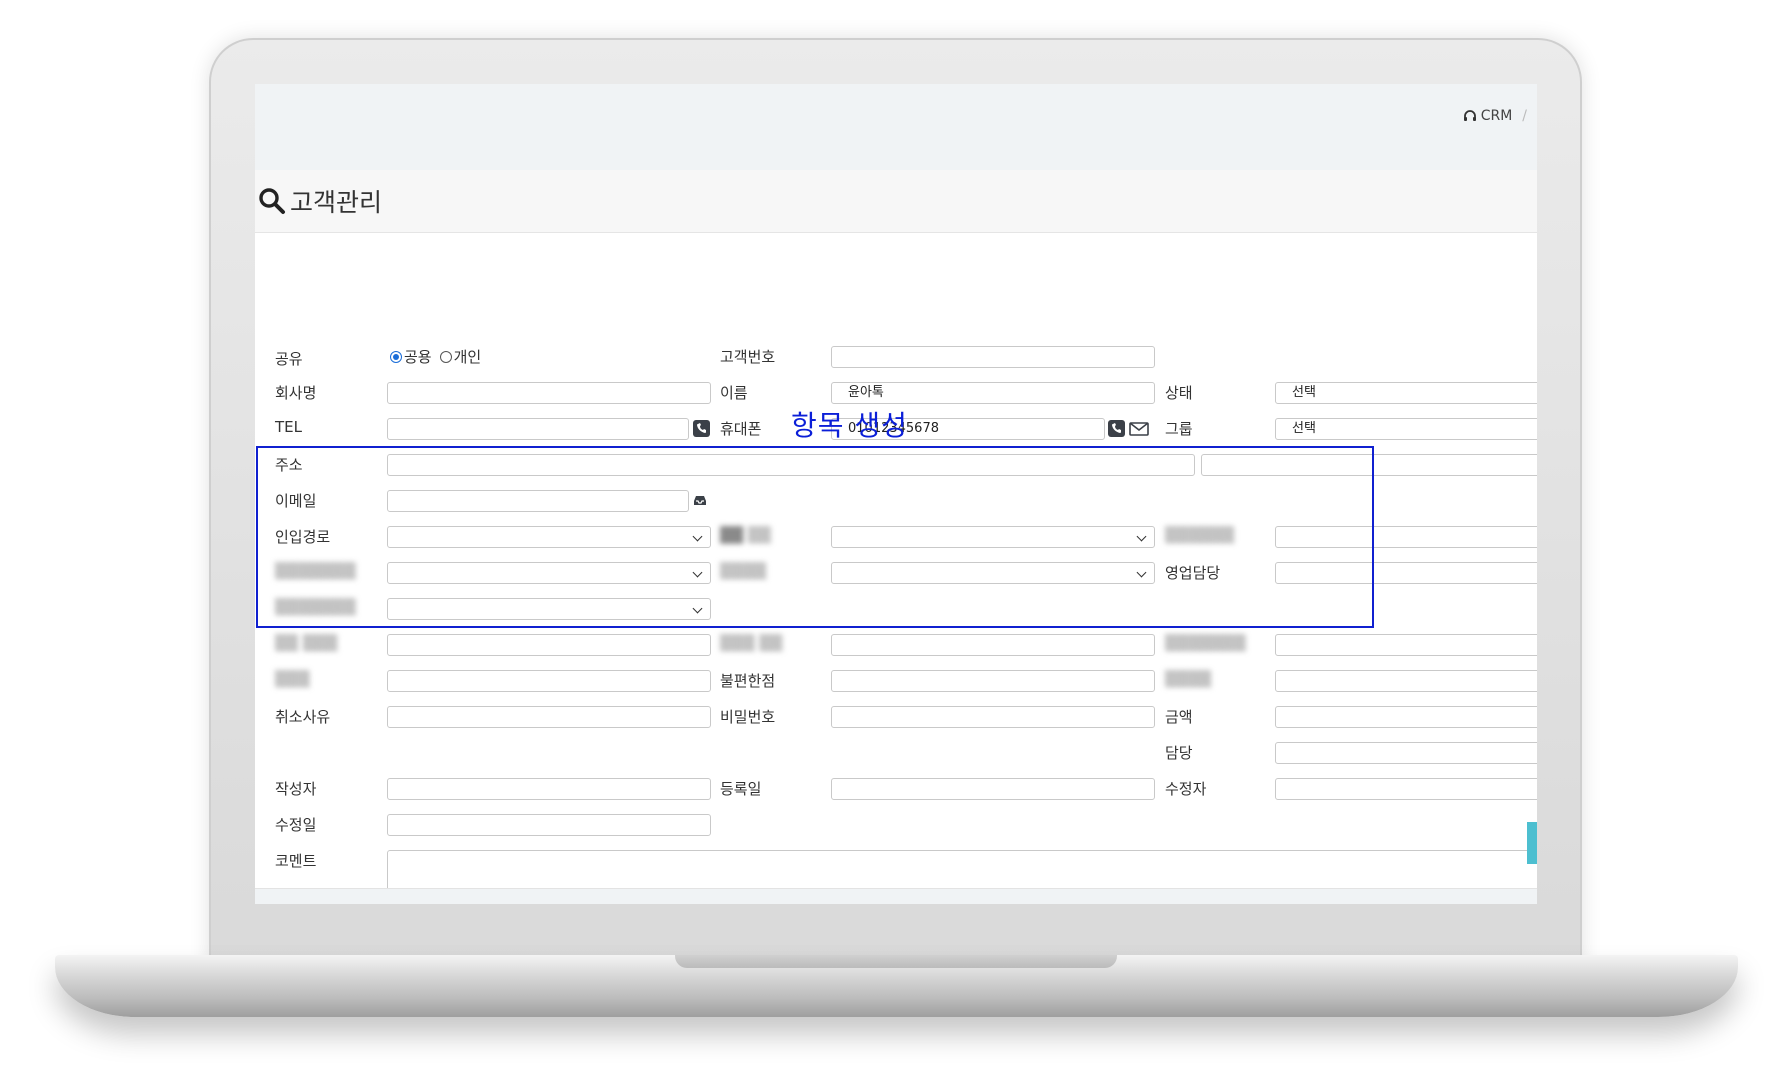 Image resolution: width=1783 pixels, height=1080 pixels. Describe the element at coordinates (1406, 717) in the screenshot. I see `amount-input` at that location.